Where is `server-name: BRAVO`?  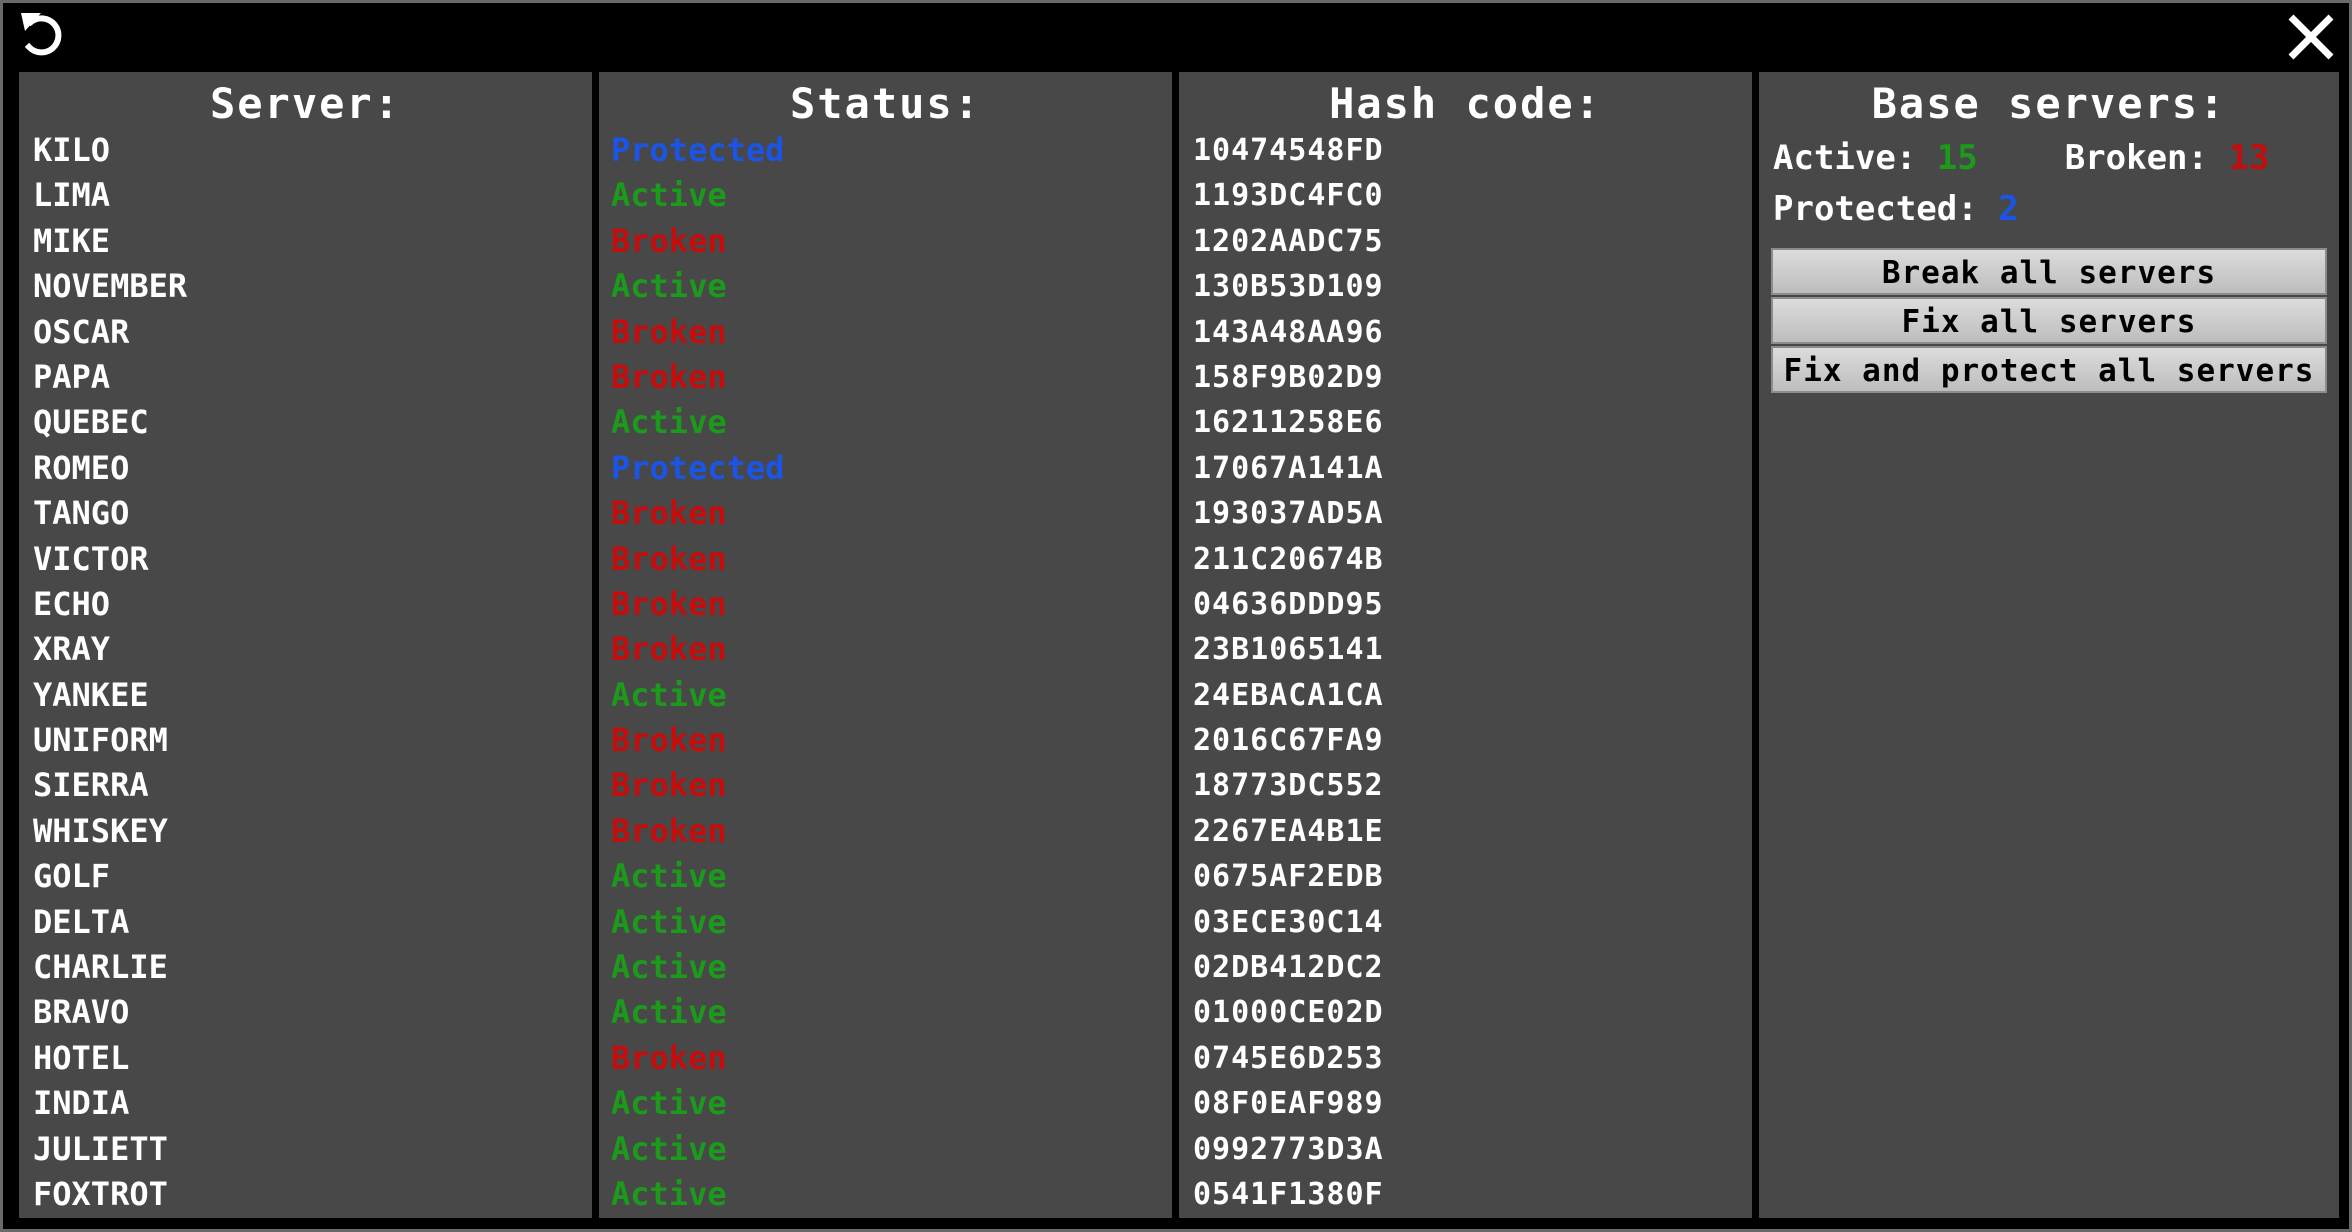 server-name: BRAVO is located at coordinates (81, 1012).